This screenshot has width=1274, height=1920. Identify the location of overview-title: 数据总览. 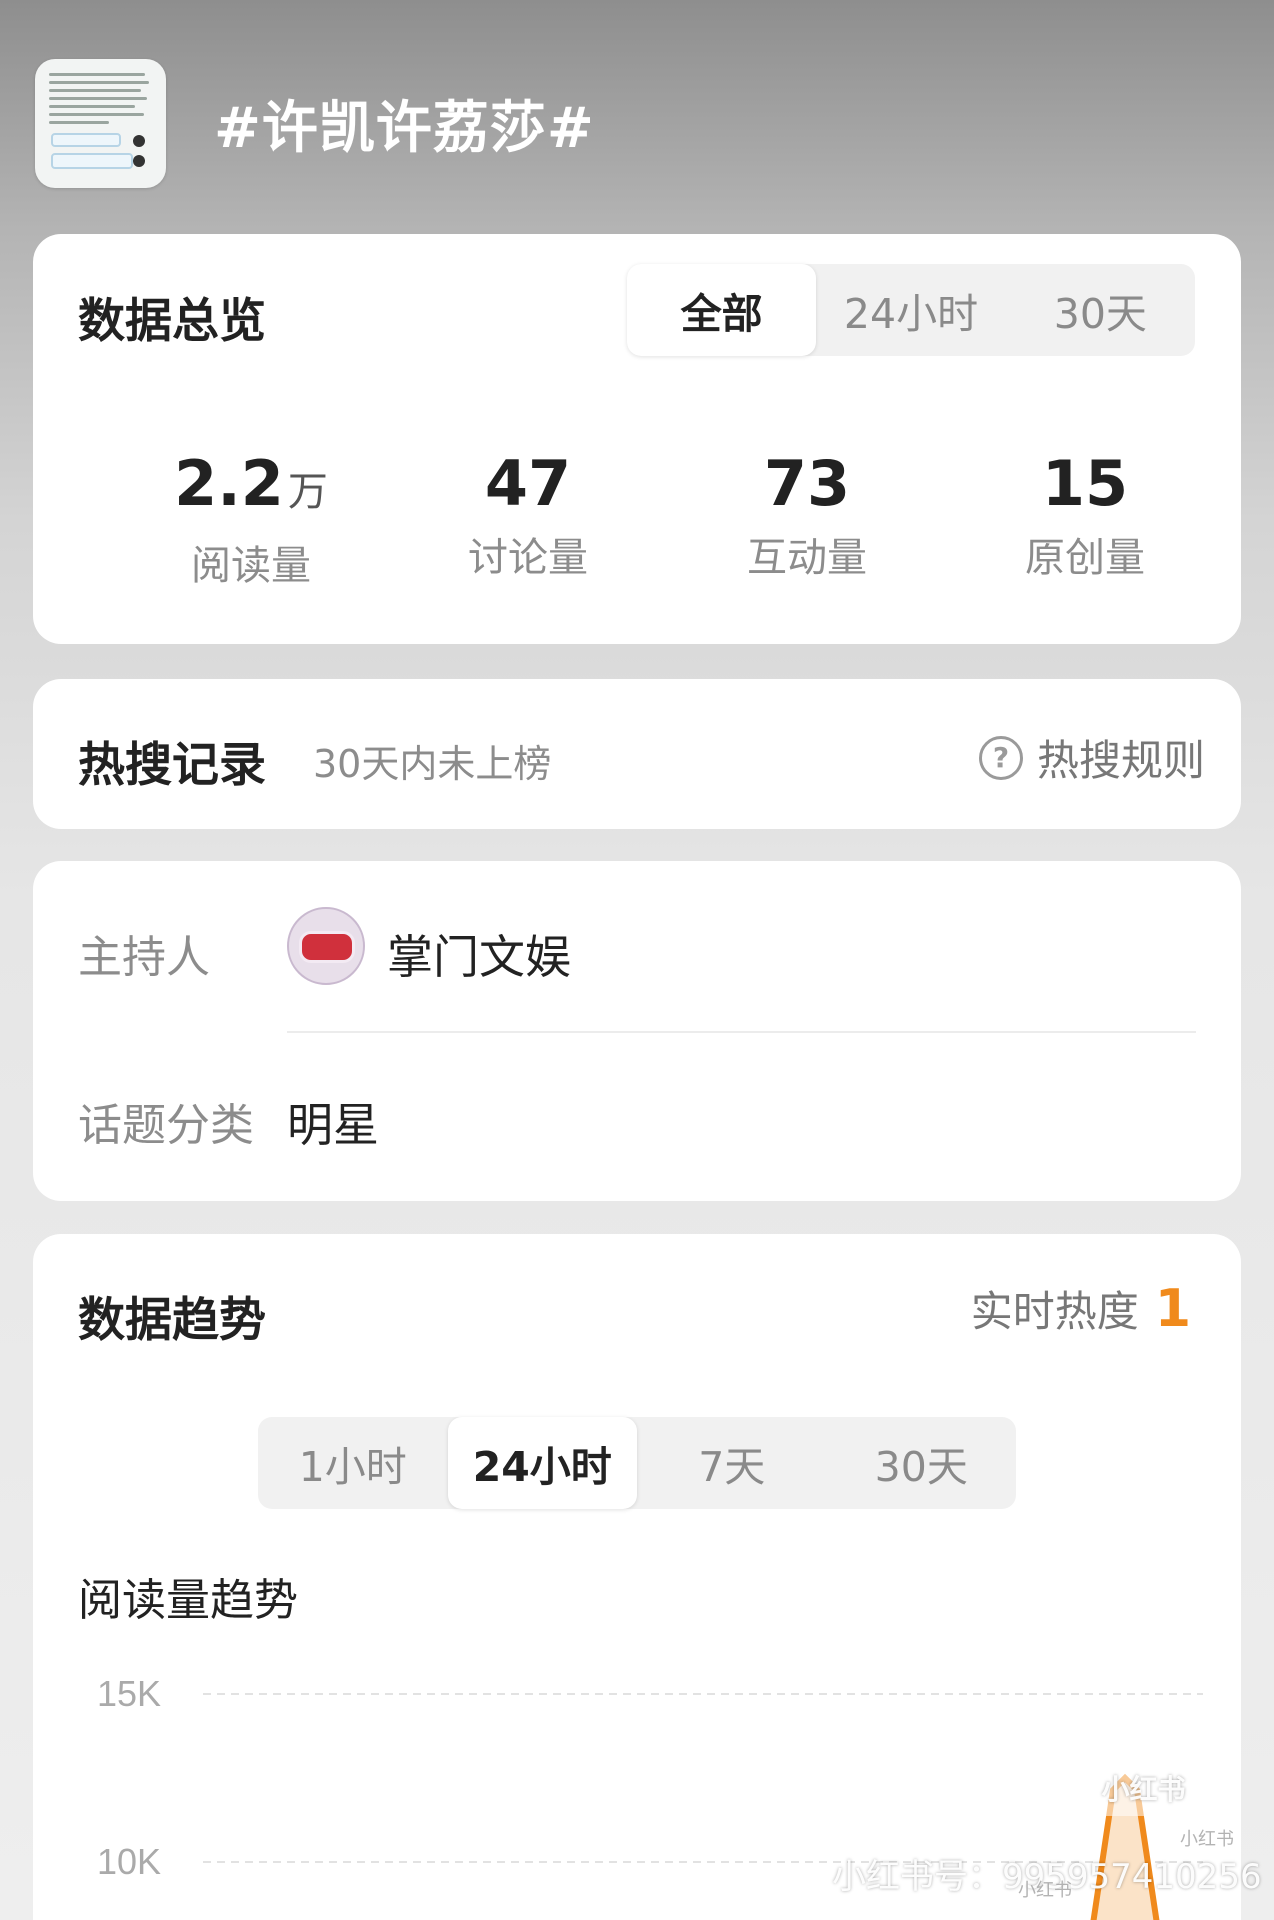
(172, 321).